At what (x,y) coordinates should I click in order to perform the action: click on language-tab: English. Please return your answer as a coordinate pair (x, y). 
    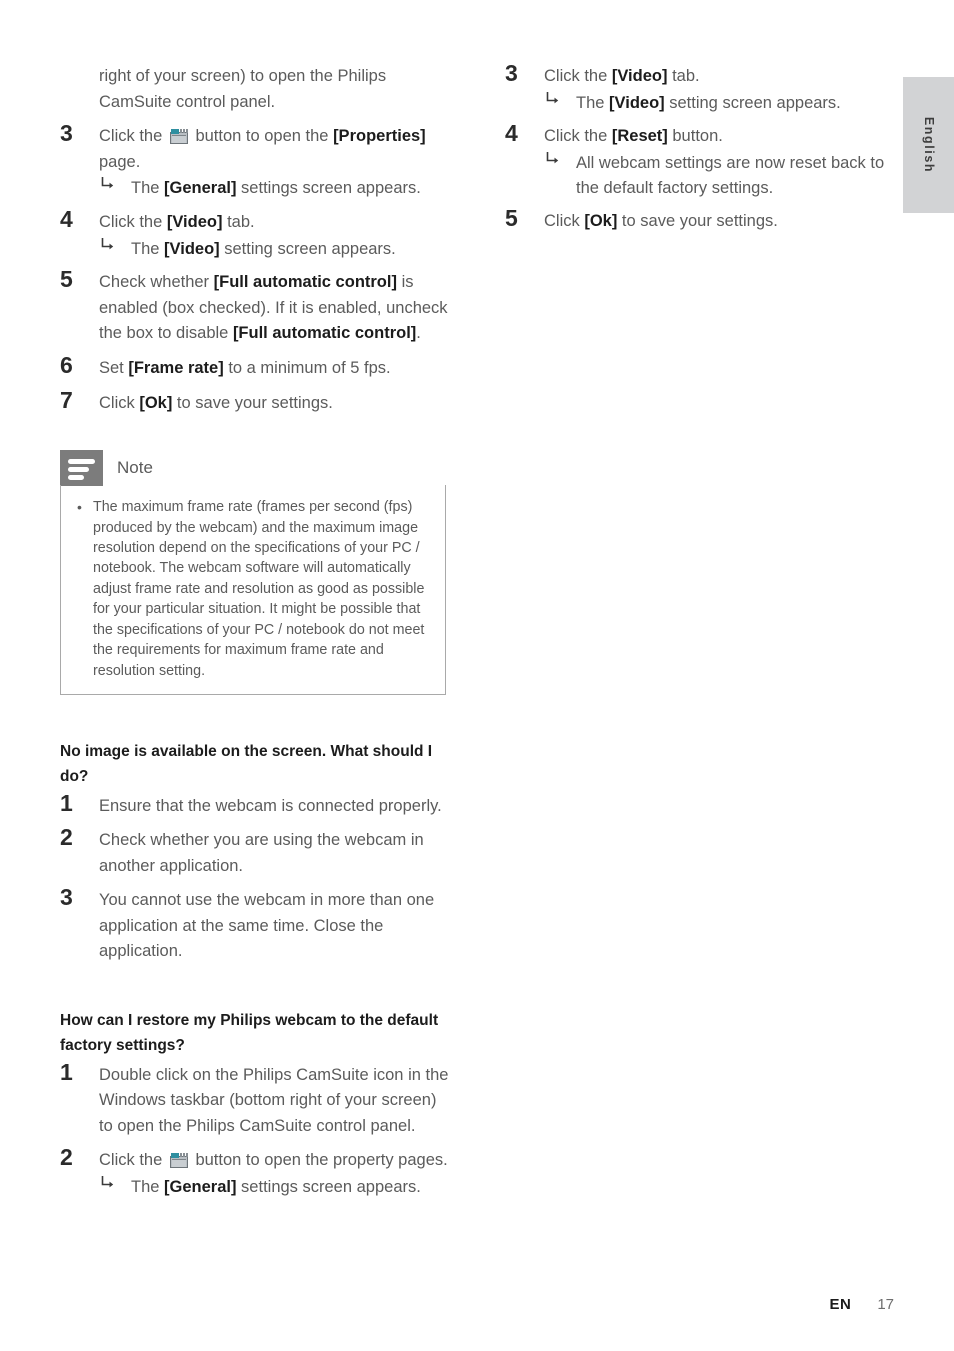
    Looking at the image, I should click on (928, 145).